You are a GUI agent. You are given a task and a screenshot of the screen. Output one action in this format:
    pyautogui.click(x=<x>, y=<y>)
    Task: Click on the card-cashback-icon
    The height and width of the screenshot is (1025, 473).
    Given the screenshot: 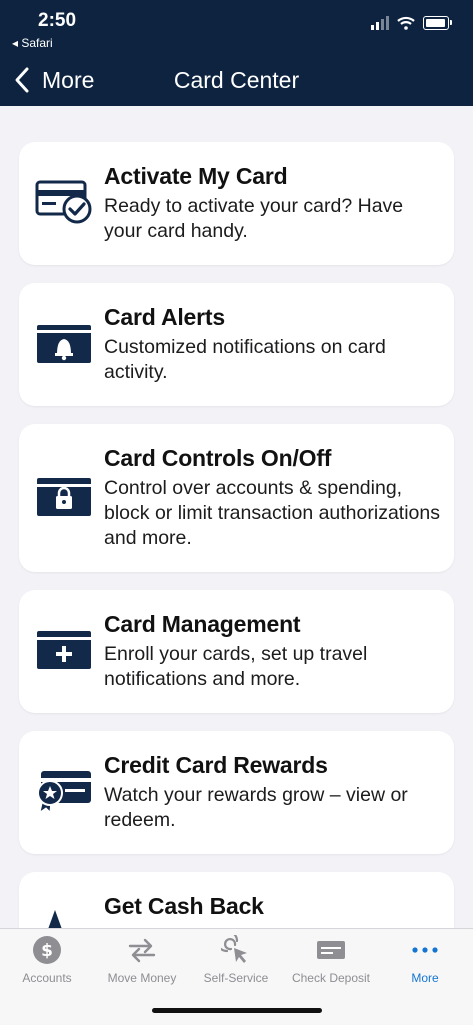 What is the action you would take?
    pyautogui.click(x=55, y=919)
    